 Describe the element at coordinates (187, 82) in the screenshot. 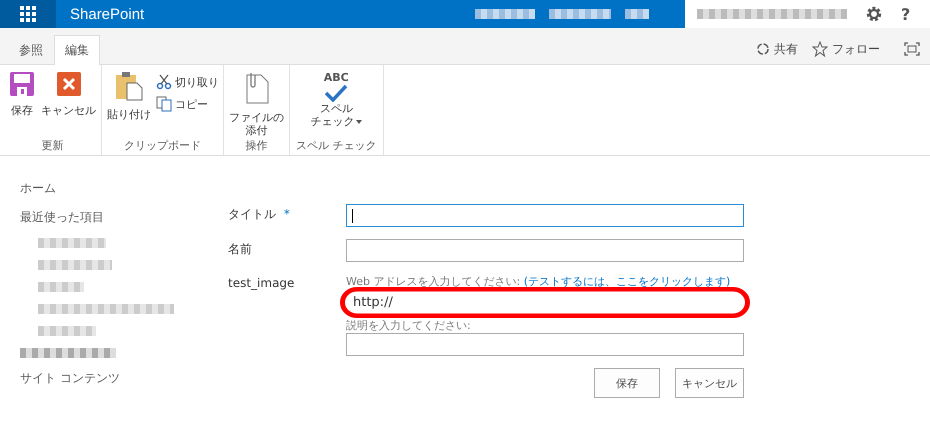

I see `cut-button: 切り取り` at that location.